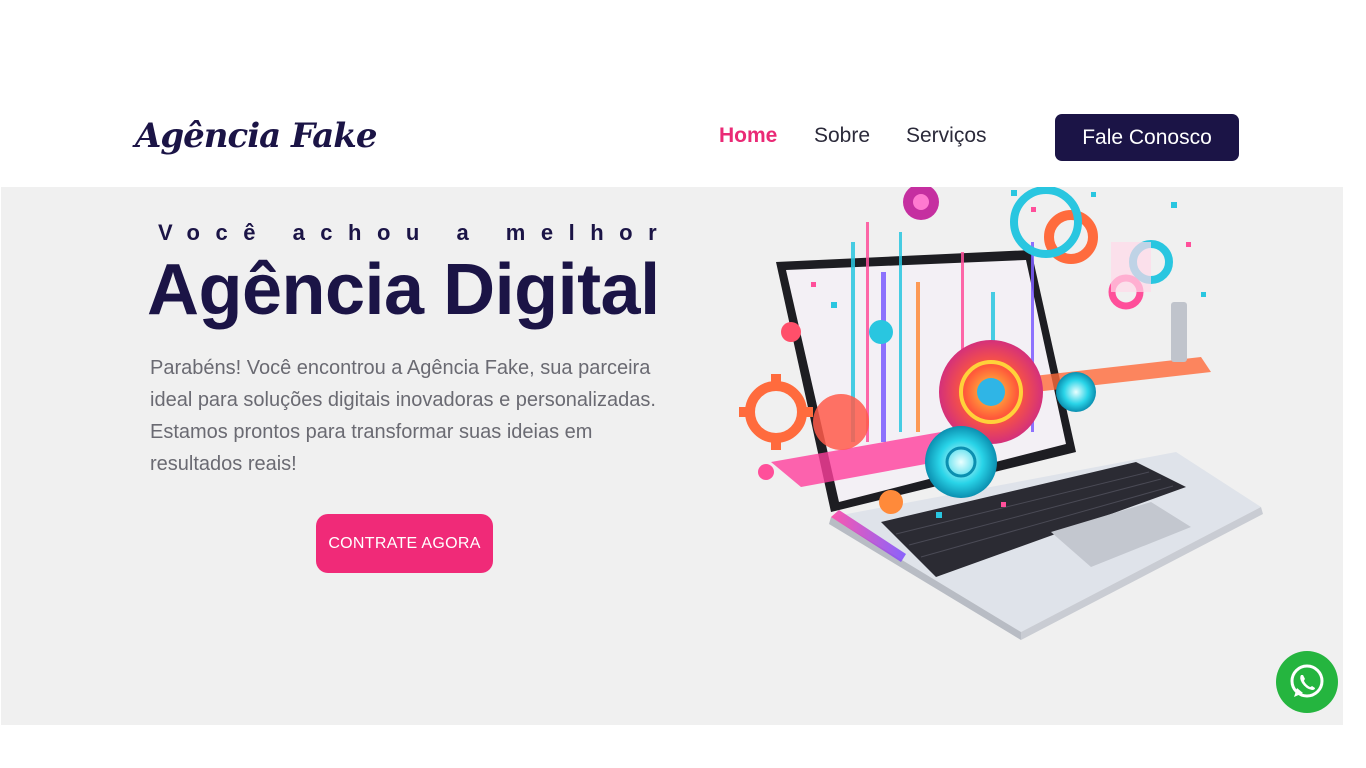  I want to click on nav-home: Home, so click(748, 136).